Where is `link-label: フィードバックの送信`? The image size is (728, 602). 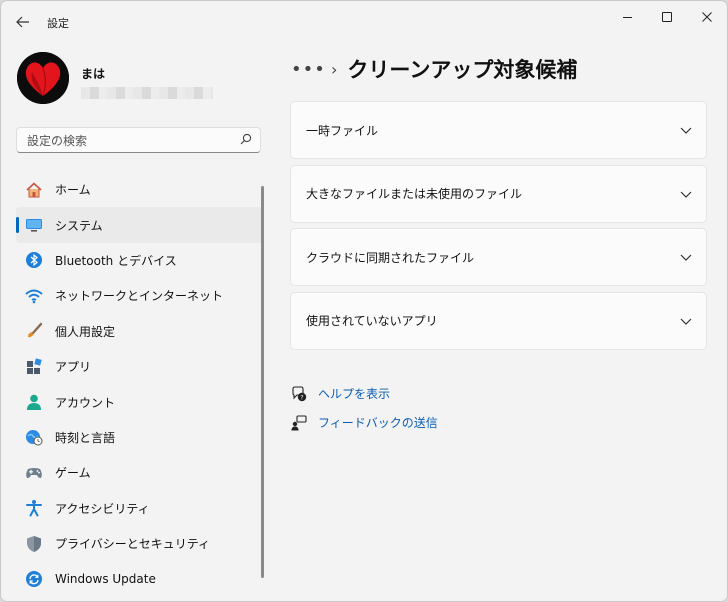
link-label: フィードバックの送信 is located at coordinates (378, 422).